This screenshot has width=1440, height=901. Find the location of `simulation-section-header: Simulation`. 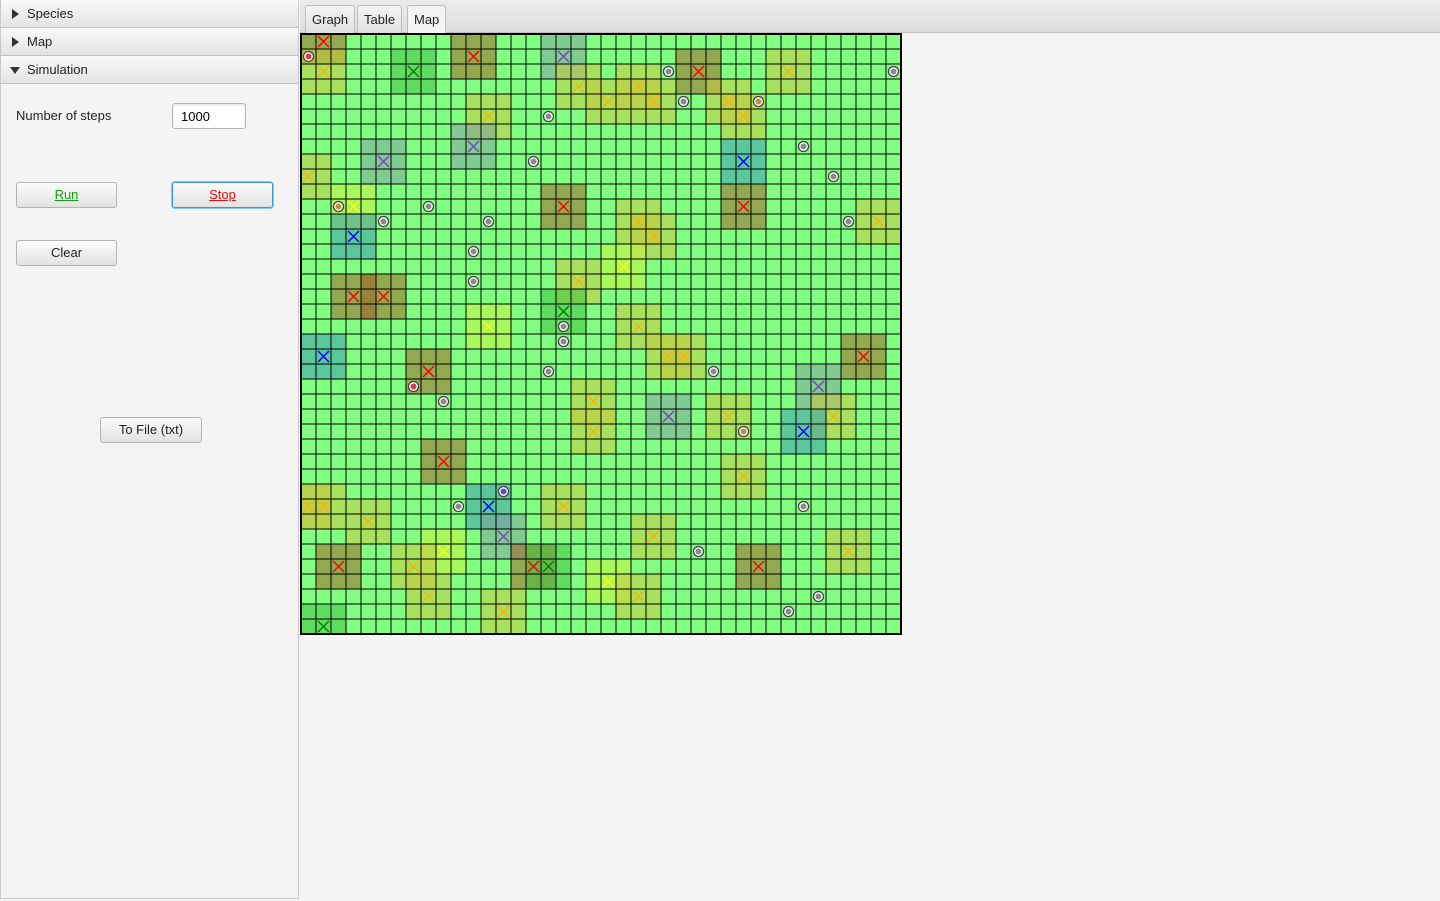

simulation-section-header: Simulation is located at coordinates (149, 70).